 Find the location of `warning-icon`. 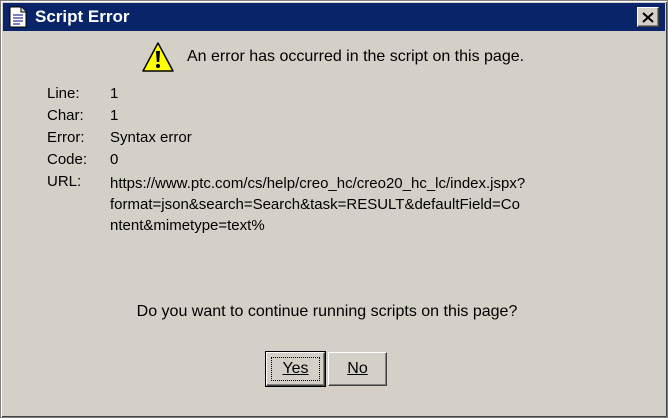

warning-icon is located at coordinates (158, 57).